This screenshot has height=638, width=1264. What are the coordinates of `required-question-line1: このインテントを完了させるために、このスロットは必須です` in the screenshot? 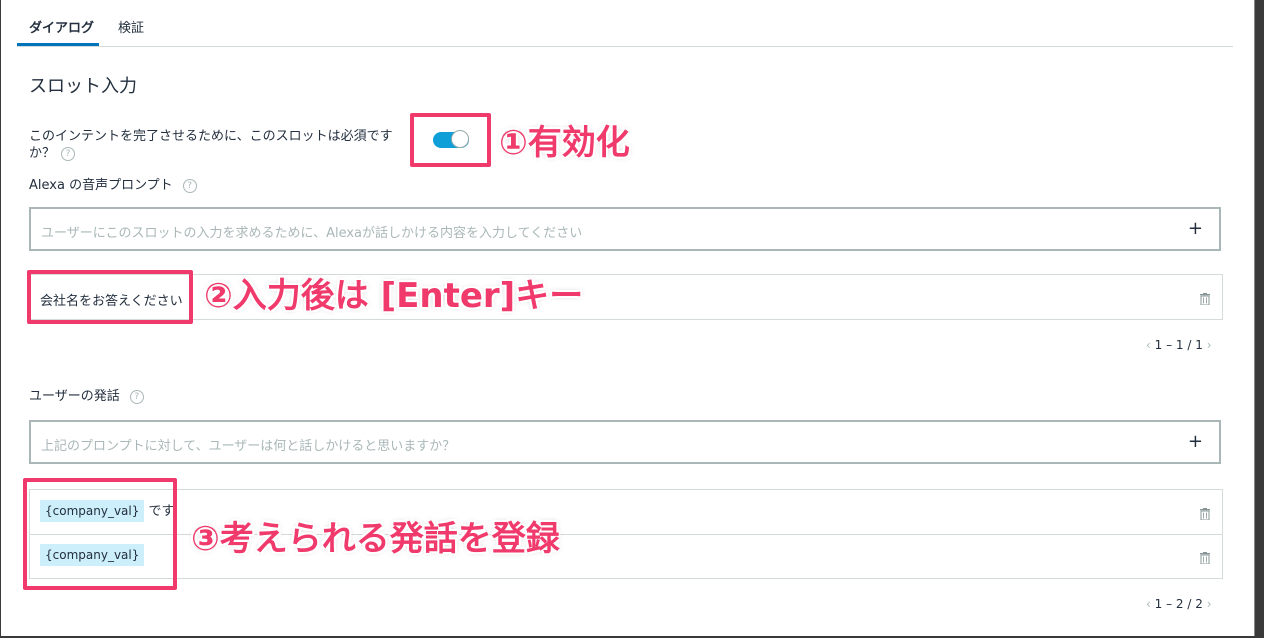 It's located at (211, 136).